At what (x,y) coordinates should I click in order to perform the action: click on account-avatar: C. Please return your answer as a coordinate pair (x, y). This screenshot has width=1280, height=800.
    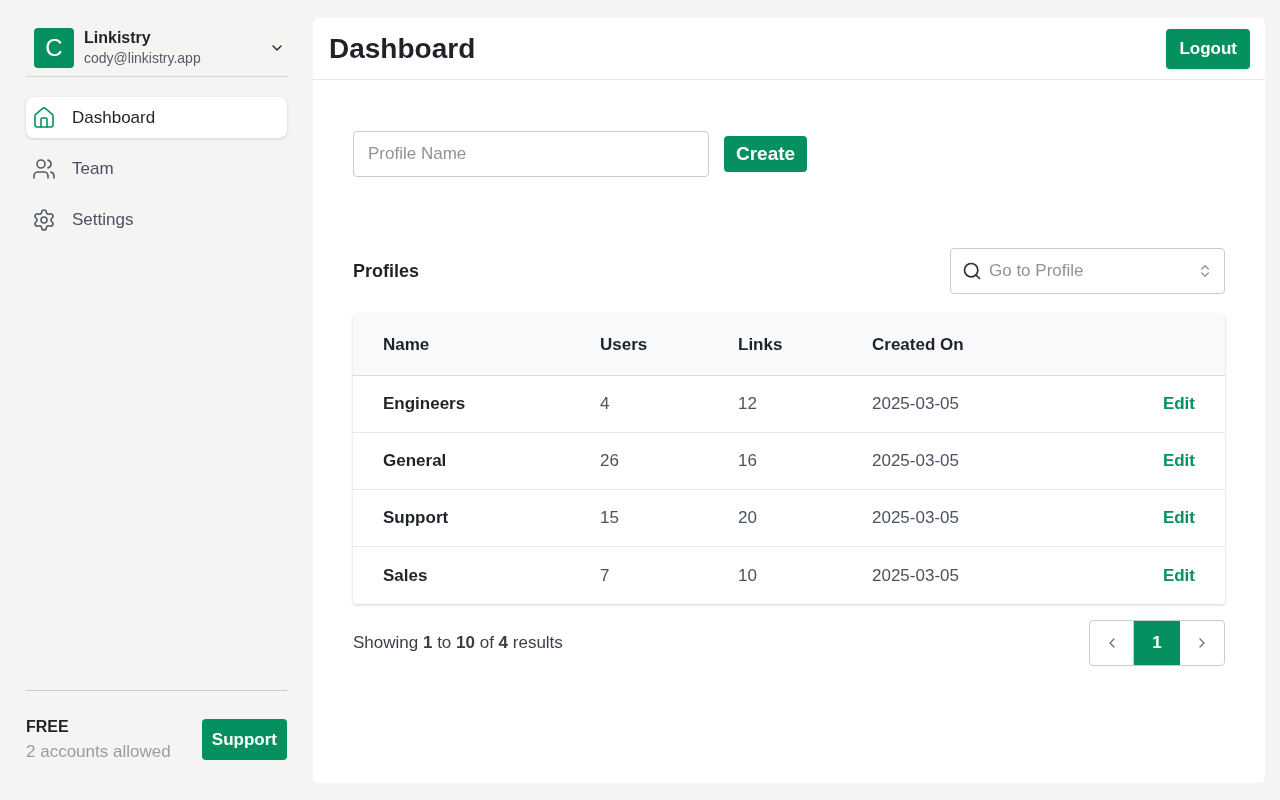
    Looking at the image, I should click on (54, 48).